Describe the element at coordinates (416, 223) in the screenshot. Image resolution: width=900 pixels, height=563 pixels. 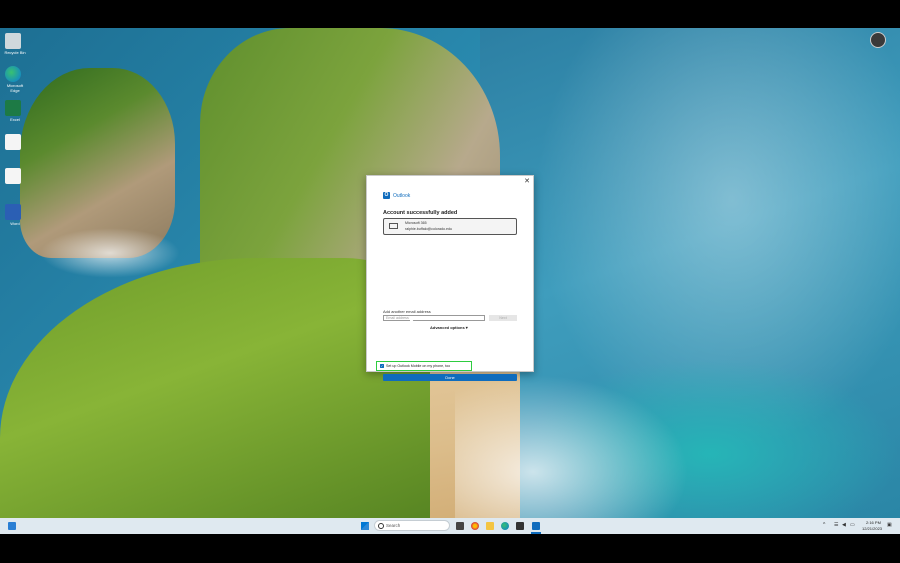
I see `account-type: Microsoft 365` at that location.